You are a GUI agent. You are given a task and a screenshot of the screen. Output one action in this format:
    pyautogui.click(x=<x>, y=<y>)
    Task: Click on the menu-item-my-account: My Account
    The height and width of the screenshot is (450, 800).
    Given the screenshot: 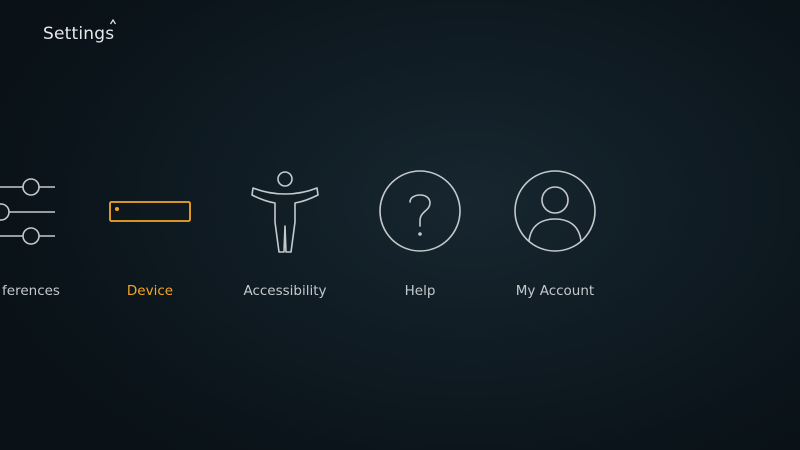 What is the action you would take?
    pyautogui.click(x=555, y=240)
    